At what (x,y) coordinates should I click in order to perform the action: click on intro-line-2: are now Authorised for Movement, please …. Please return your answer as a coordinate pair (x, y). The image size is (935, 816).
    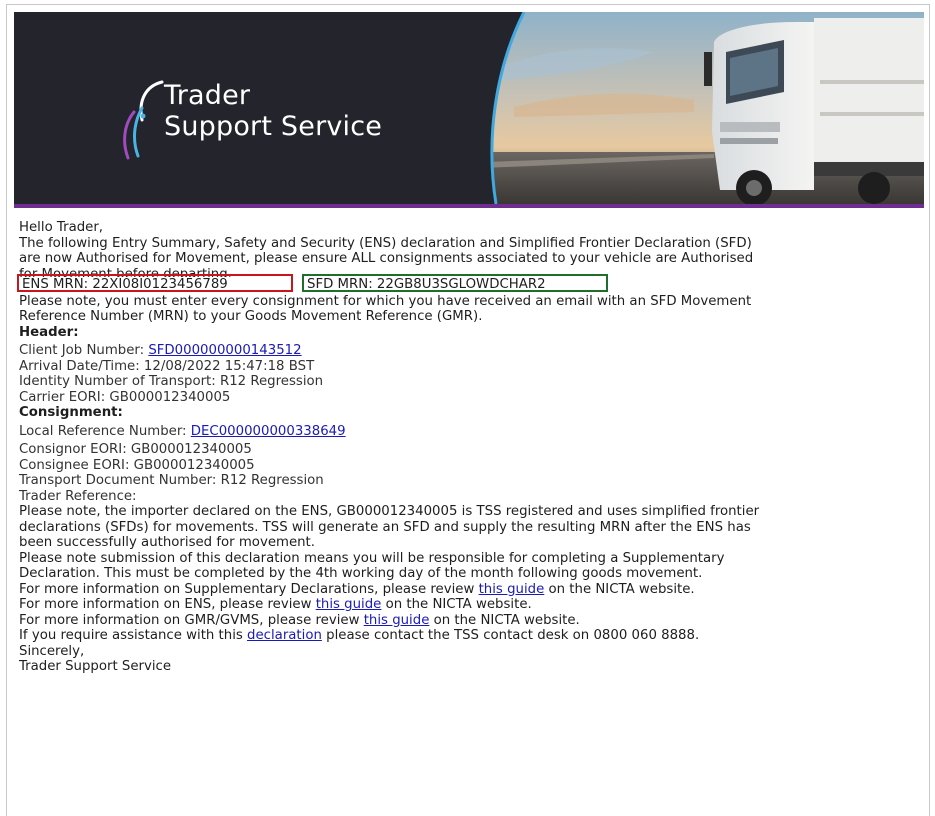
    Looking at the image, I should click on (386, 258).